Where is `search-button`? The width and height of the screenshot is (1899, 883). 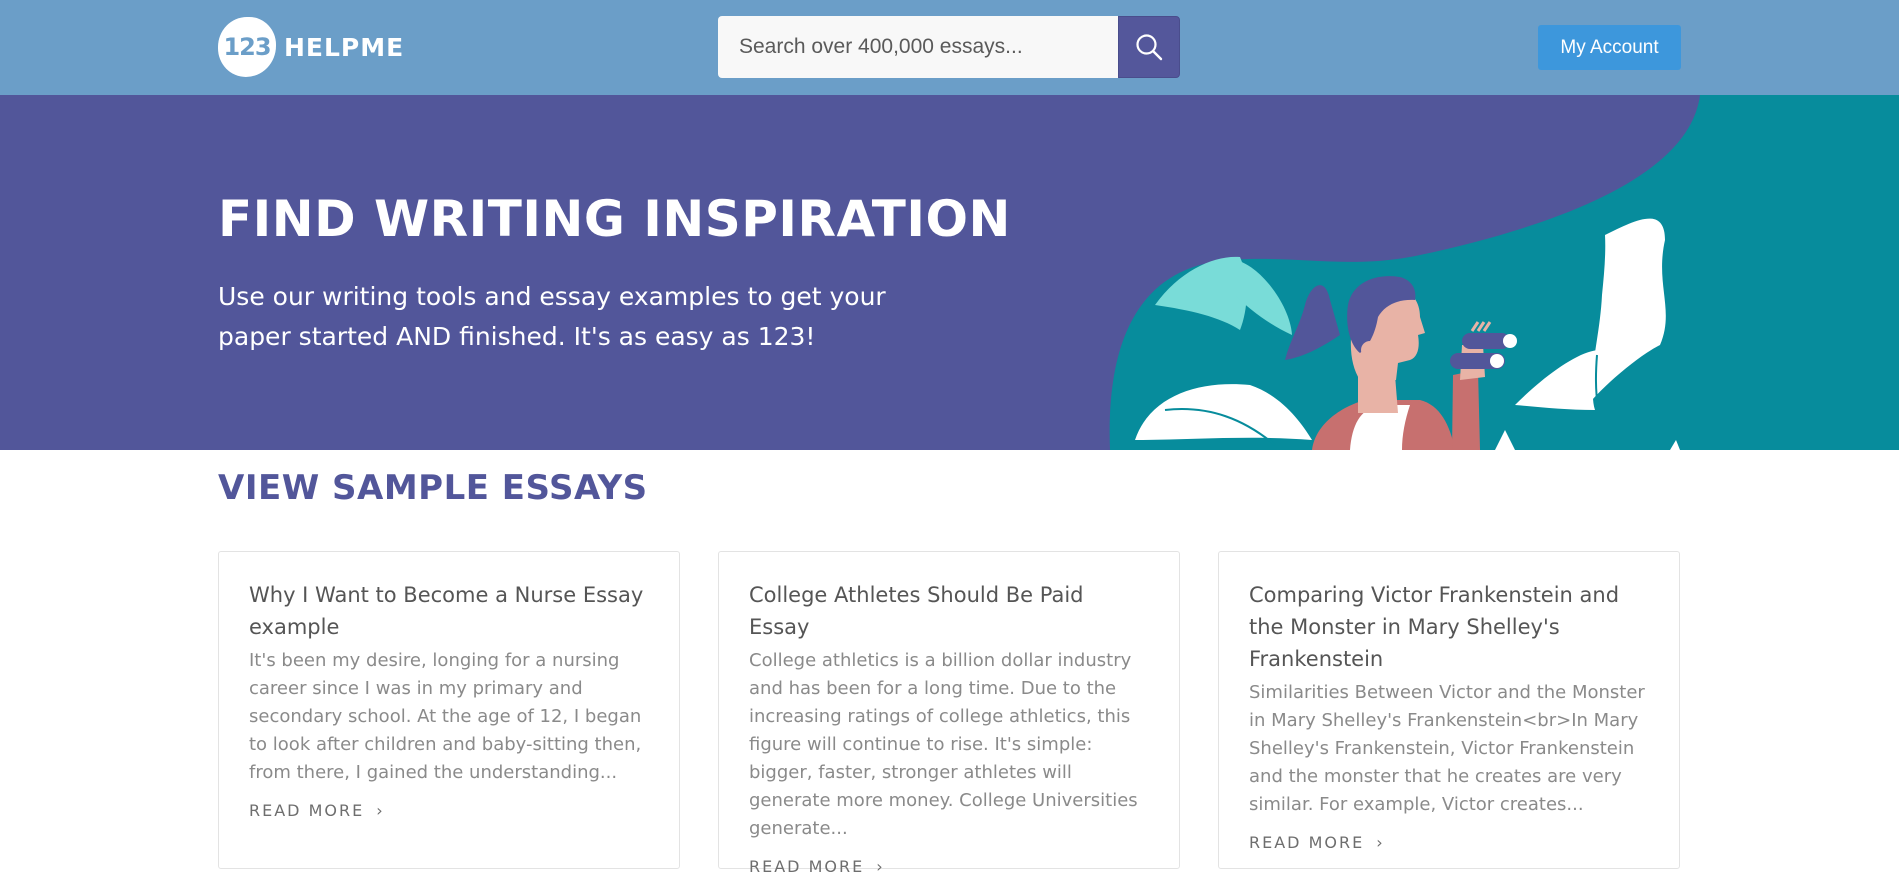 search-button is located at coordinates (1149, 47).